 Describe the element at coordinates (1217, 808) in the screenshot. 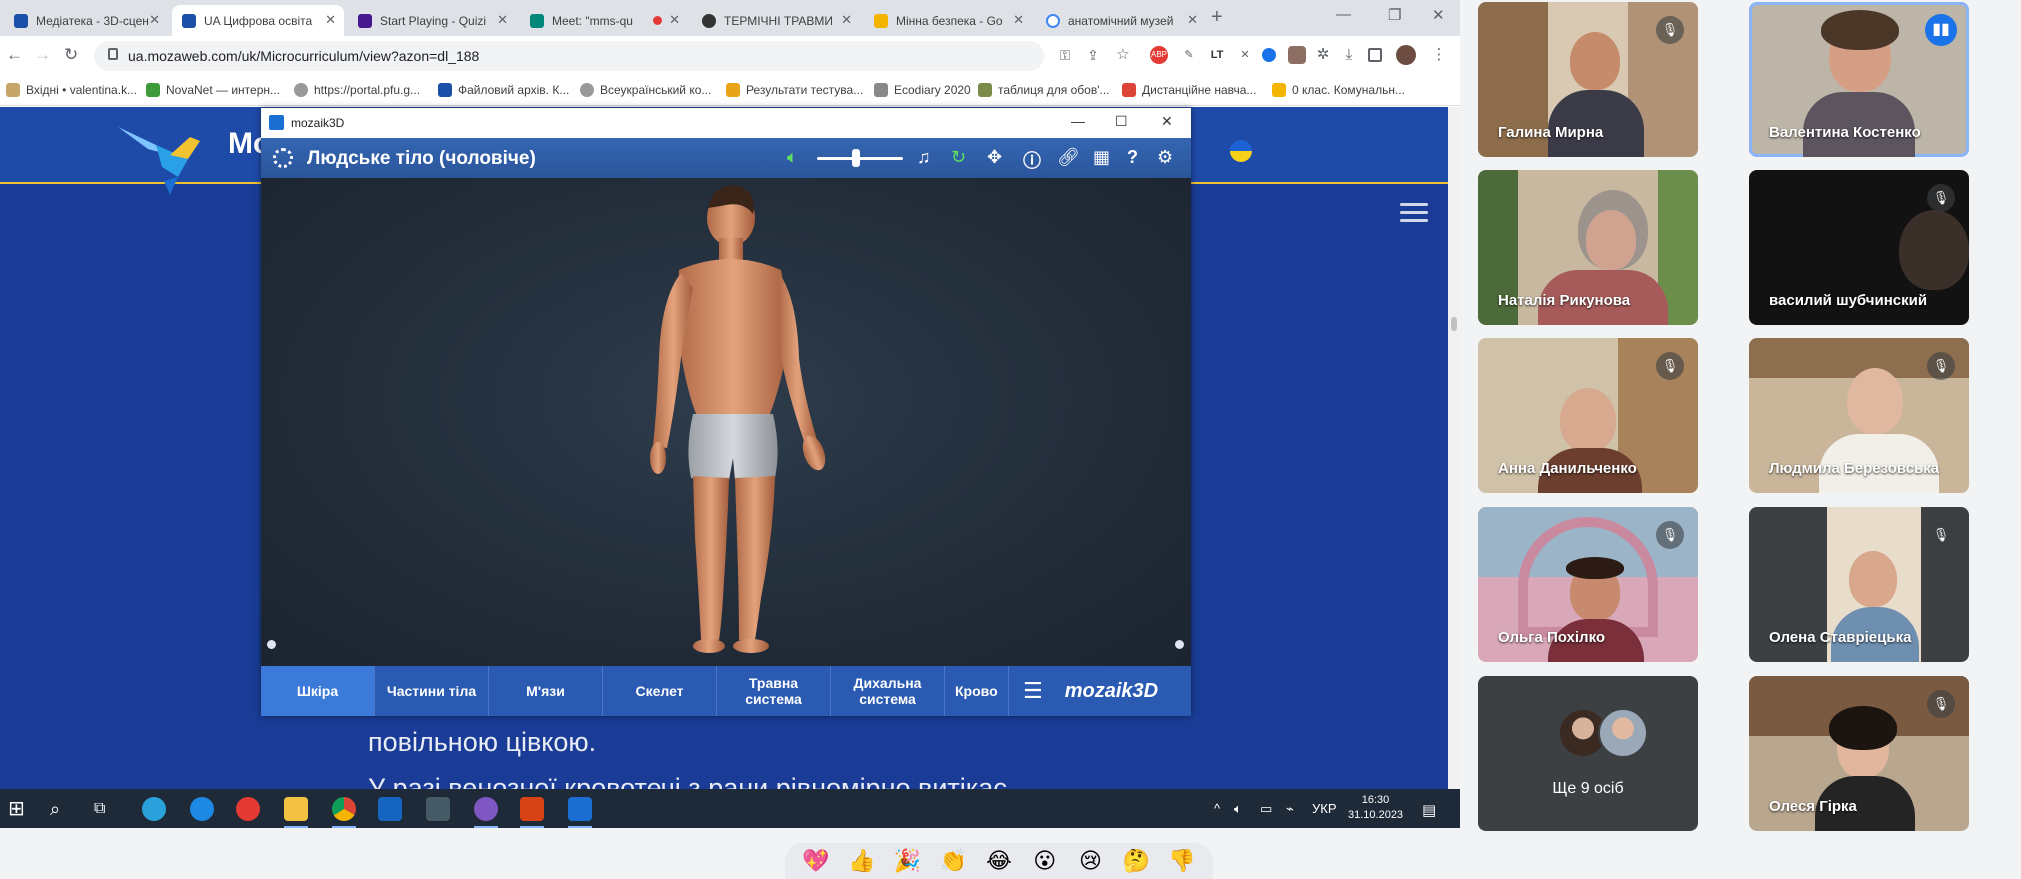

I see `tray-expand-icon: ^` at that location.